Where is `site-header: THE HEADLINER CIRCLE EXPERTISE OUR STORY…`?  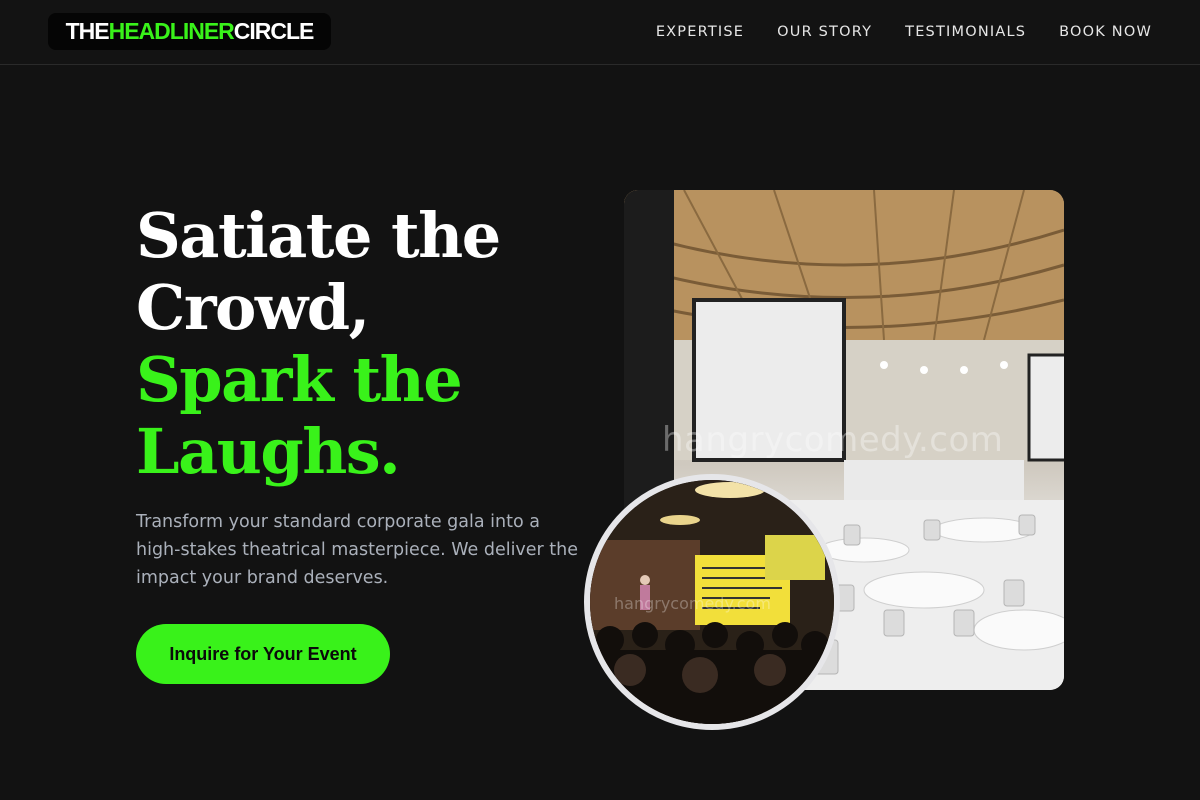 site-header: THE HEADLINER CIRCLE EXPERTISE OUR STORY… is located at coordinates (600, 32).